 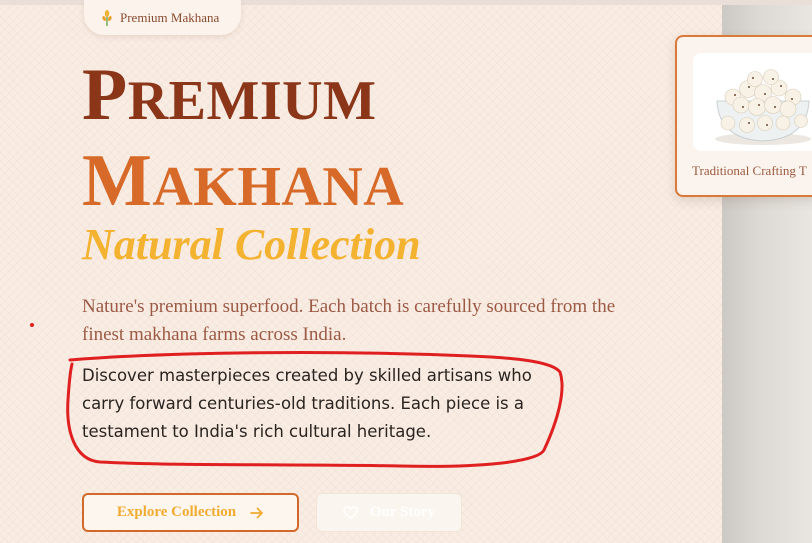 What do you see at coordinates (32, 325) in the screenshot?
I see `annotation-dot` at bounding box center [32, 325].